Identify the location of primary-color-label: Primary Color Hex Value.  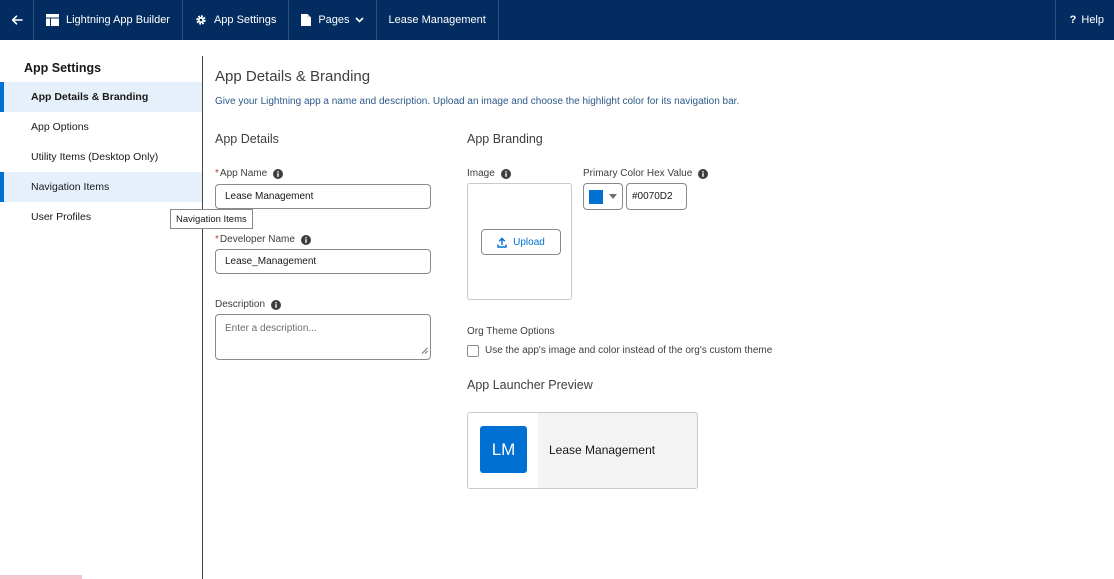
(646, 173).